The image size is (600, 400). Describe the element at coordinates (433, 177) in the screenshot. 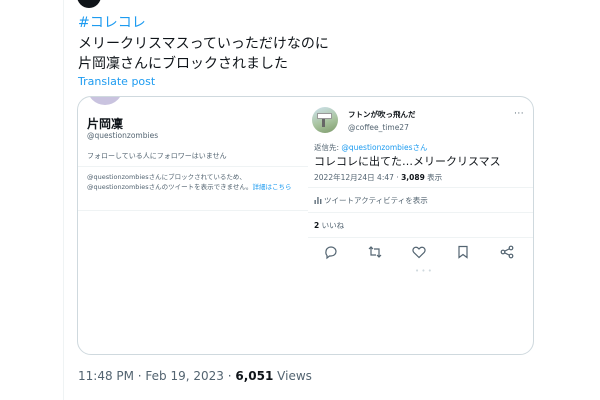

I see `reply-views-label: 表示` at that location.